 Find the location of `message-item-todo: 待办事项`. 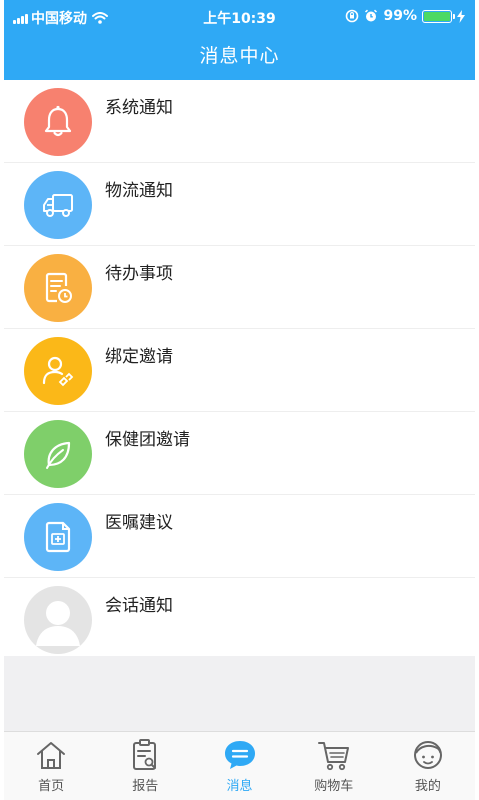

message-item-todo: 待办事项 is located at coordinates (239, 287).